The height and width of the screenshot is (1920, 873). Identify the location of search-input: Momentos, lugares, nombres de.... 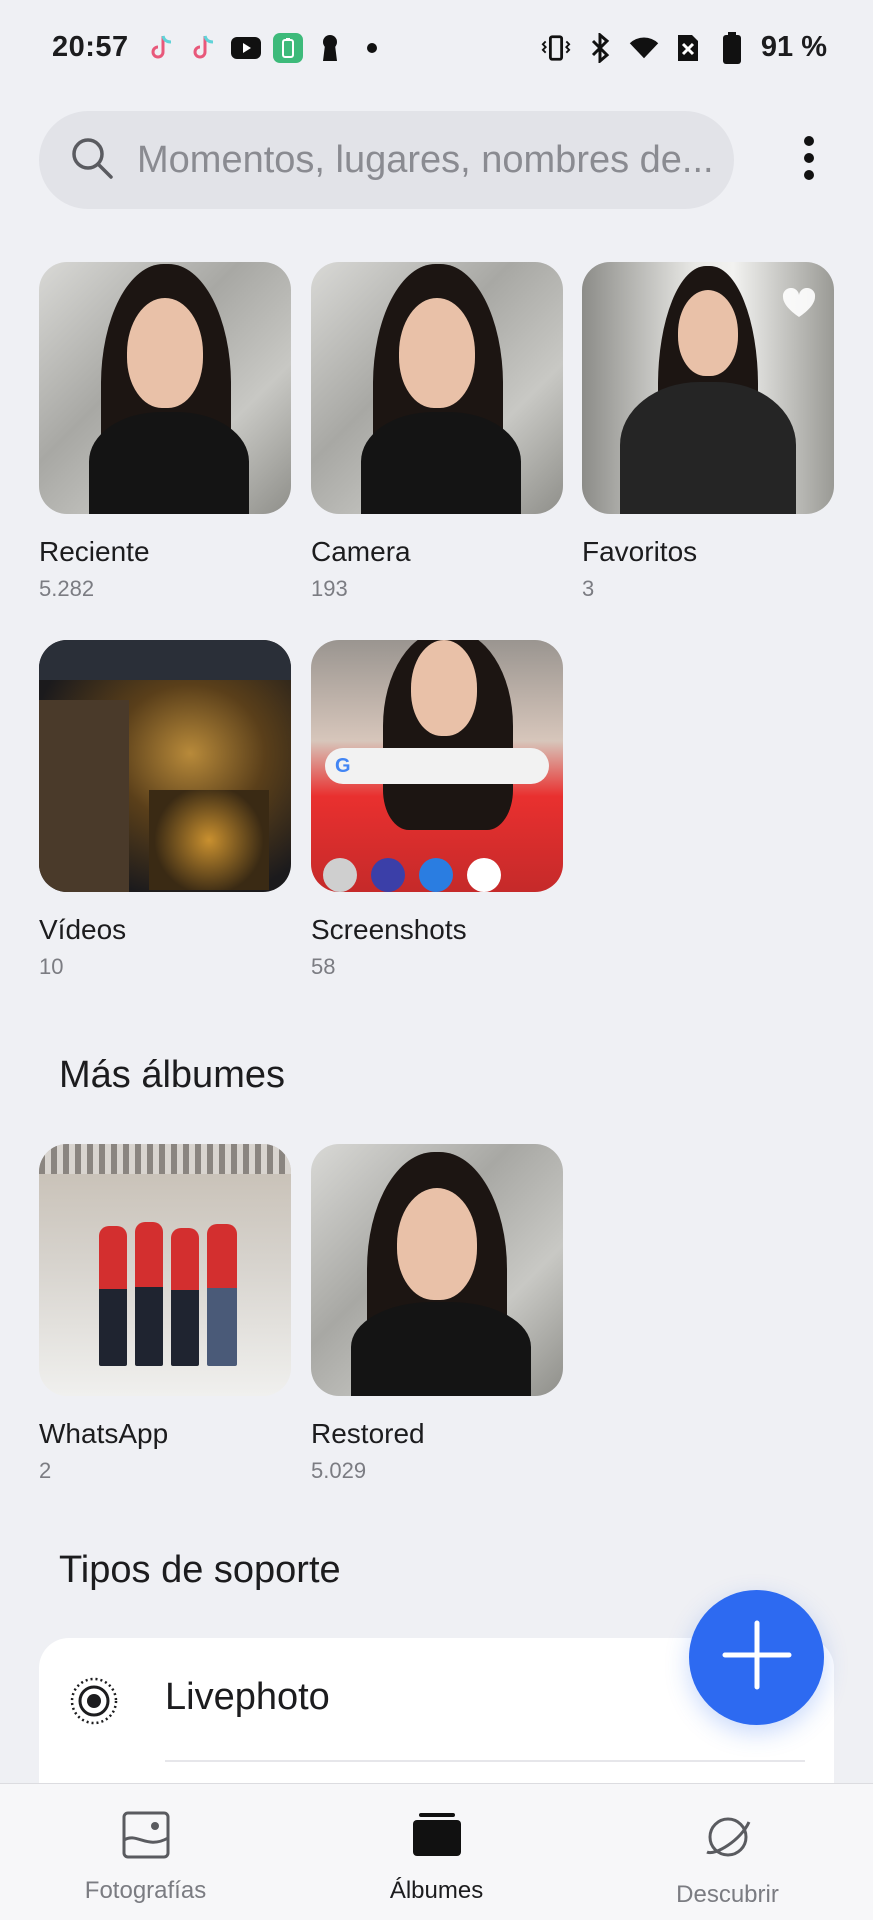
(386, 160).